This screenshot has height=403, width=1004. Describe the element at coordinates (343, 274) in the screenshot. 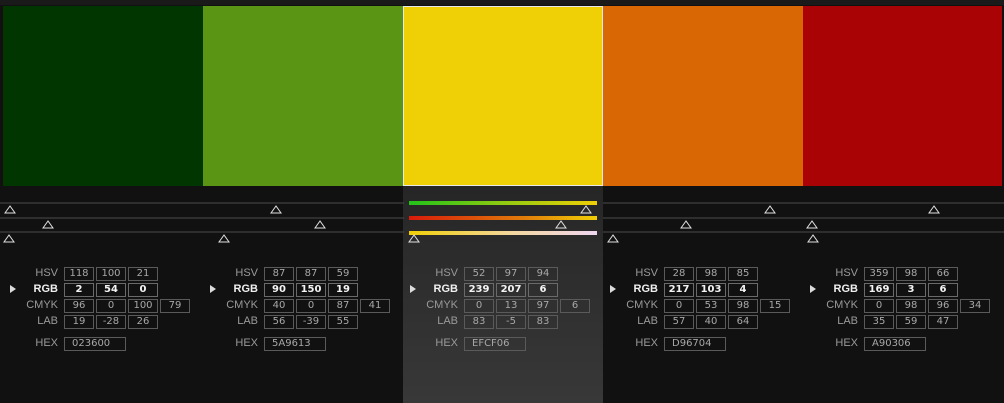

I see `hsv-value-field: 59` at that location.